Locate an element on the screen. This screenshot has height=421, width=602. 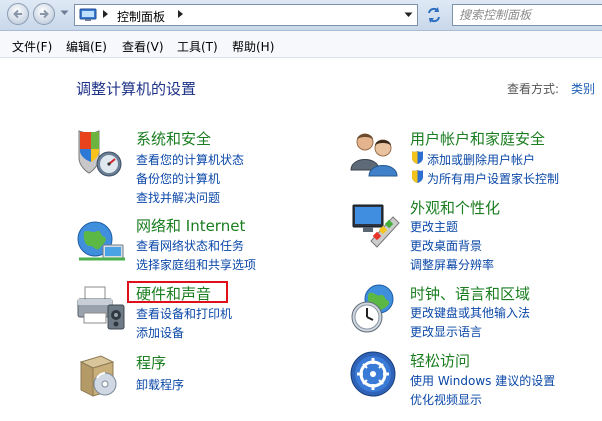
page-title: 调整计算机的设置 is located at coordinates (136, 89).